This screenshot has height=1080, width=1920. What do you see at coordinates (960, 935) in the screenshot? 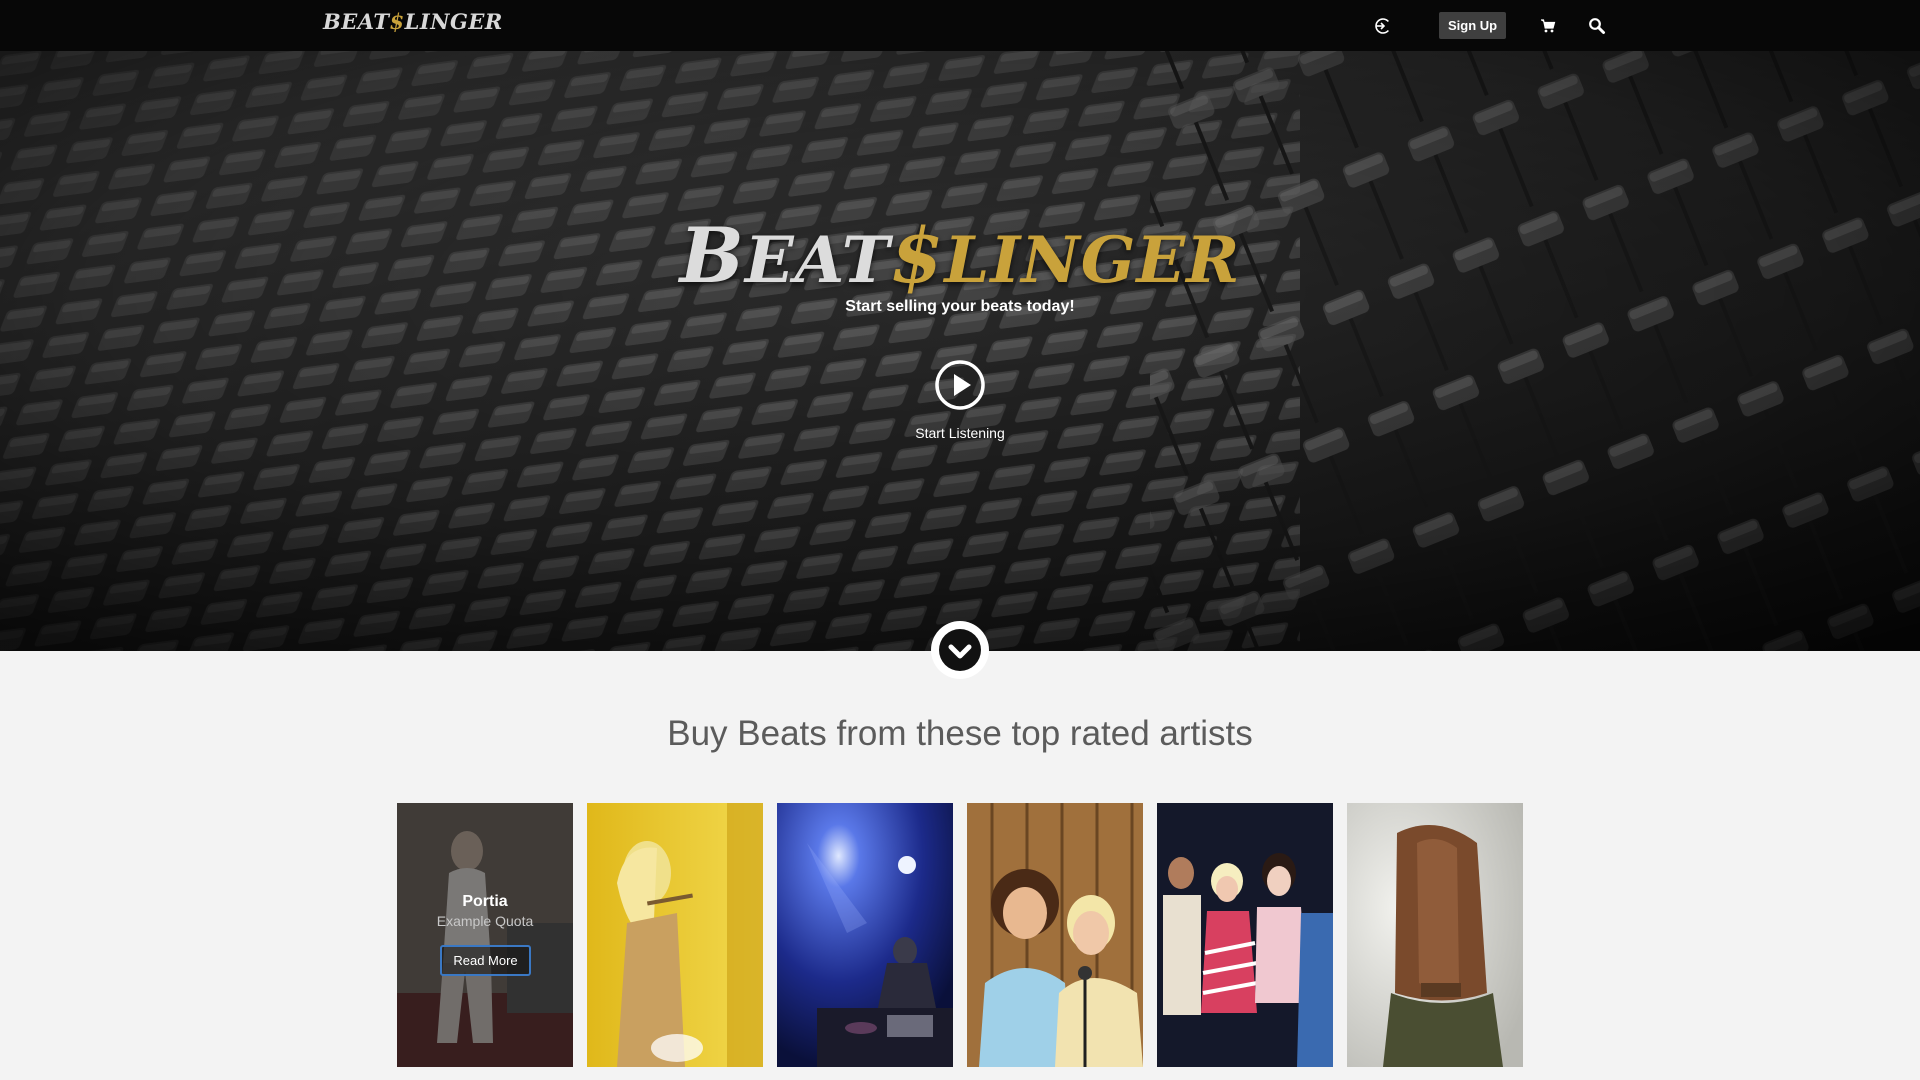
I see `artist-gallery: Portia Example Quota Read More` at bounding box center [960, 935].